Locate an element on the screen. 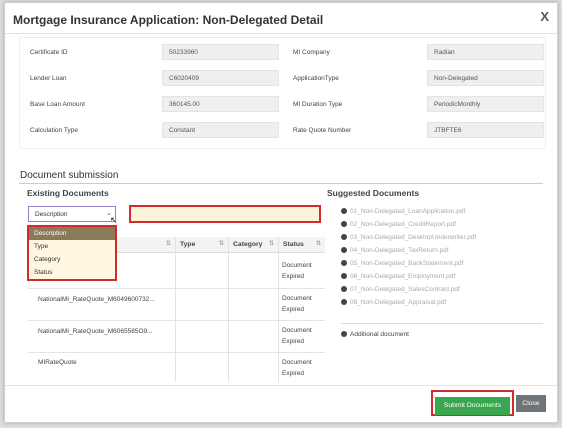 Image resolution: width=562 pixels, height=428 pixels. close-button: Close is located at coordinates (531, 403).